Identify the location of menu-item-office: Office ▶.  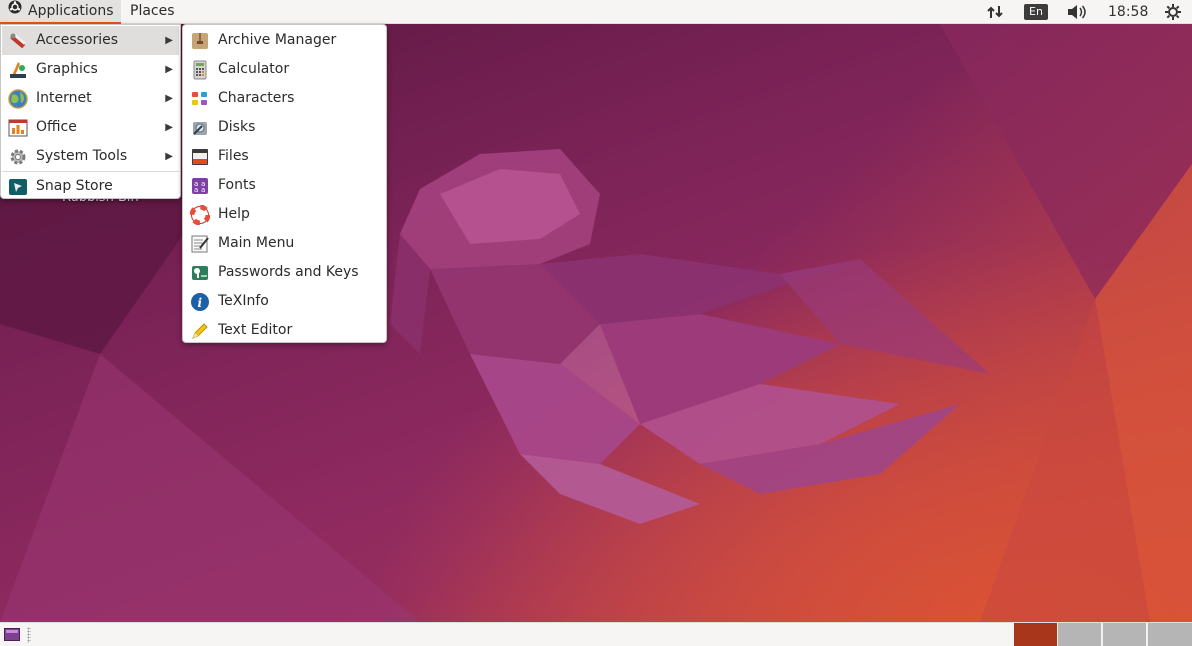
(90, 127).